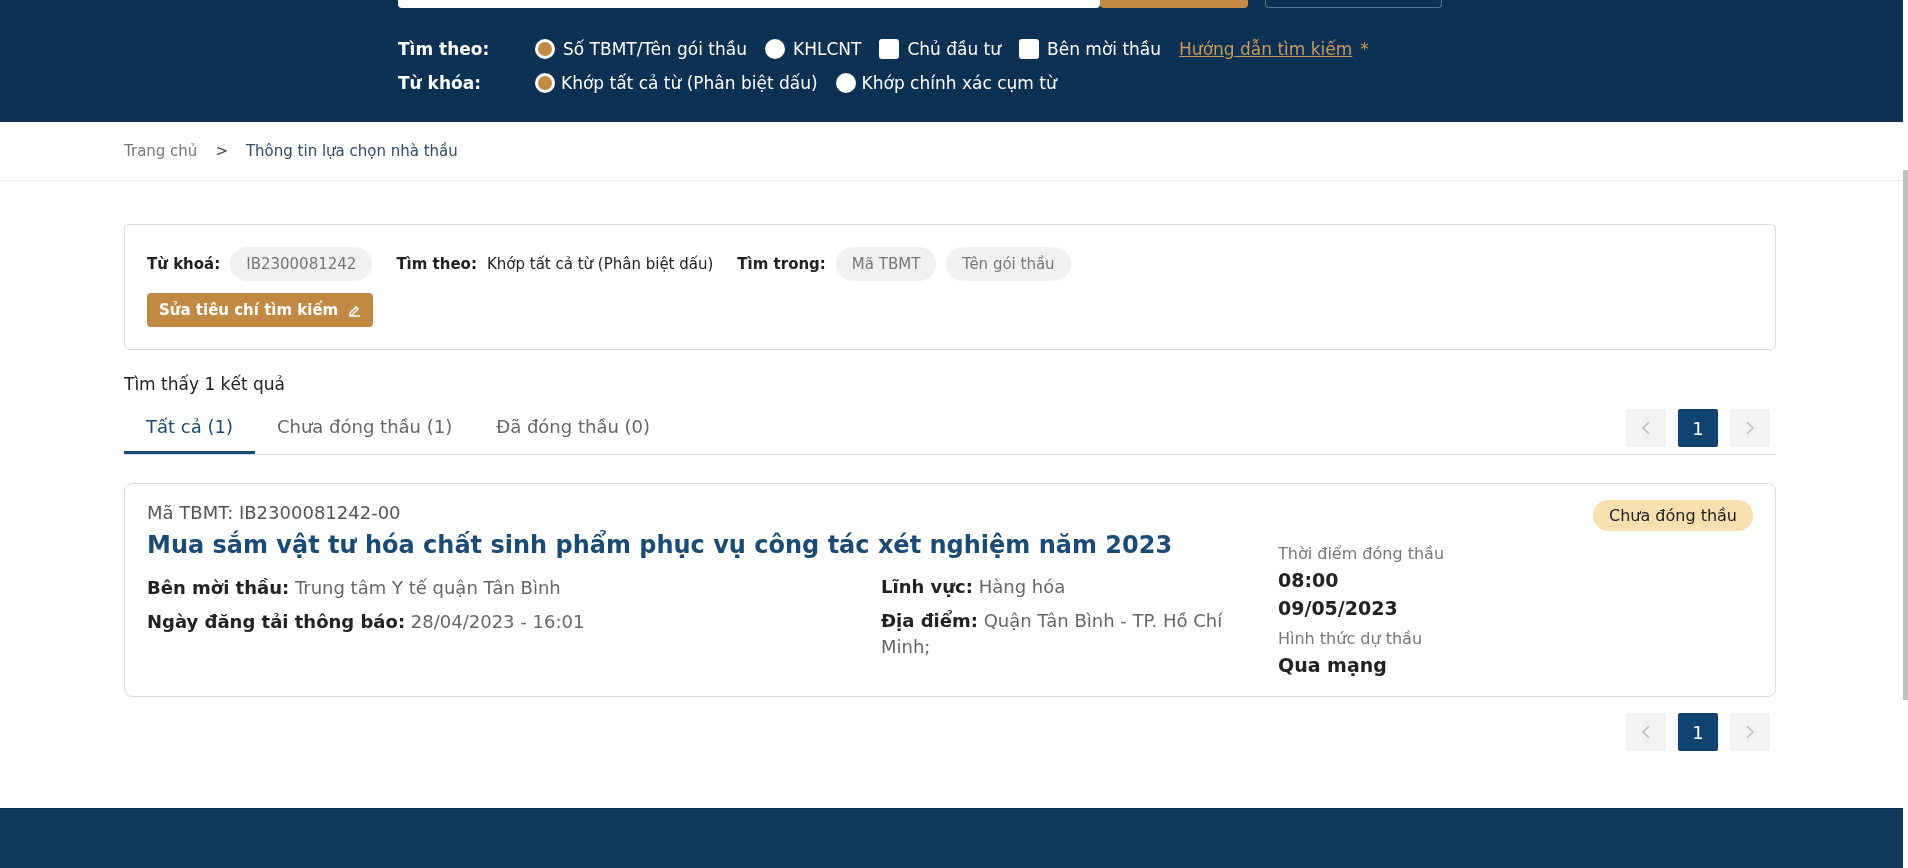 The image size is (1908, 868). Describe the element at coordinates (974, 587) in the screenshot. I see `field-text: Lĩnh vực: Hàng hóa` at that location.